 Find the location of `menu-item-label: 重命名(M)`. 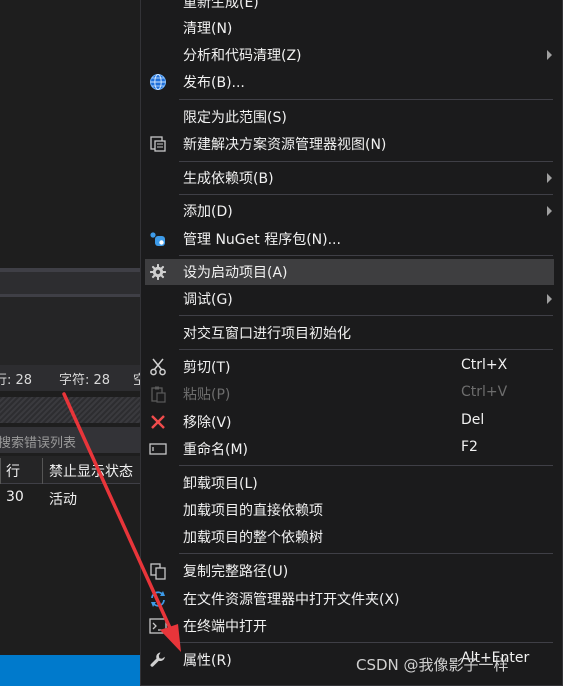

menu-item-label: 重命名(M) is located at coordinates (216, 450).